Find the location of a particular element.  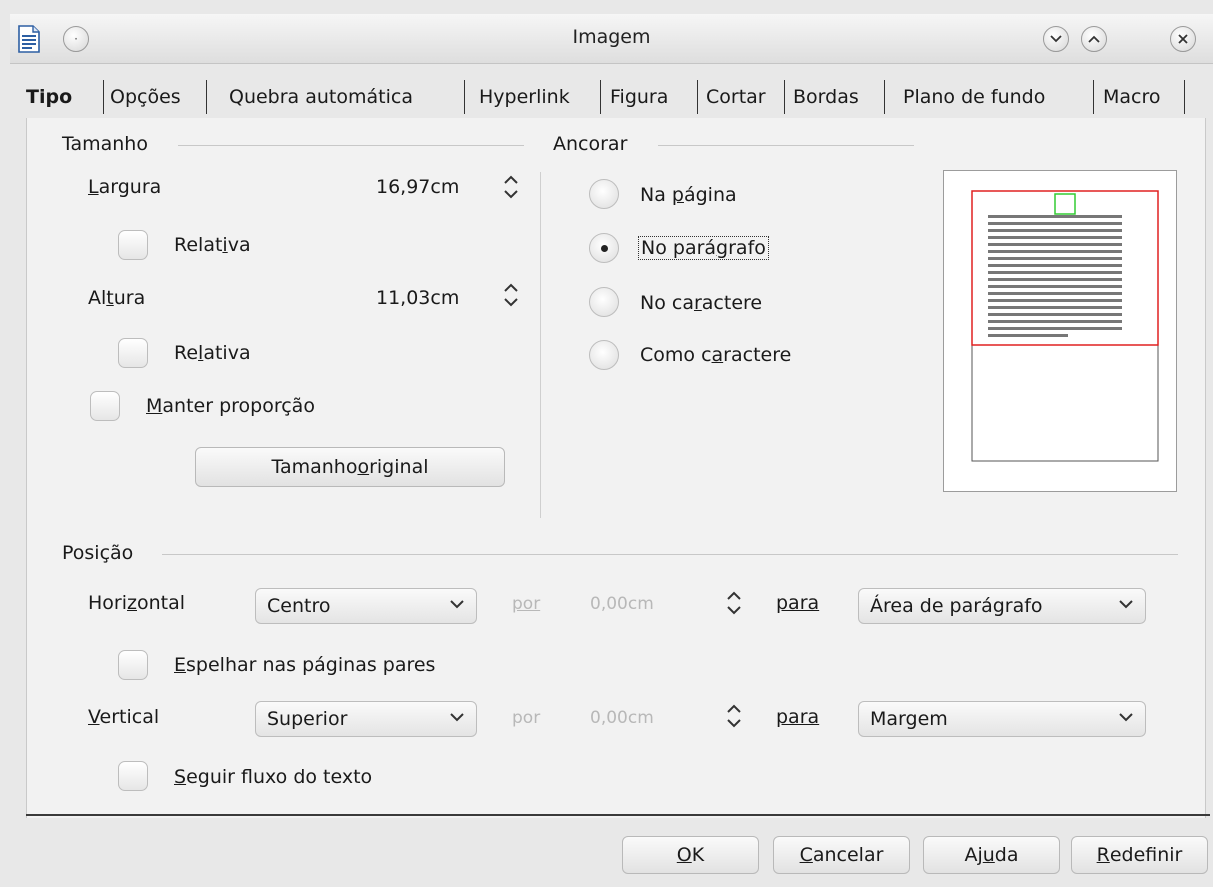

horizontal-by-label: por is located at coordinates (526, 604).